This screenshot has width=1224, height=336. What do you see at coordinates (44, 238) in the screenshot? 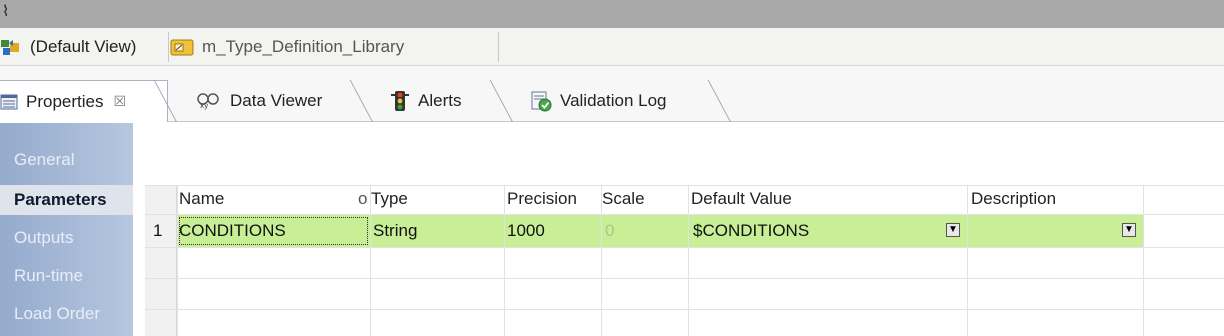
I see `sidebar-item-outputs: Outputs` at bounding box center [44, 238].